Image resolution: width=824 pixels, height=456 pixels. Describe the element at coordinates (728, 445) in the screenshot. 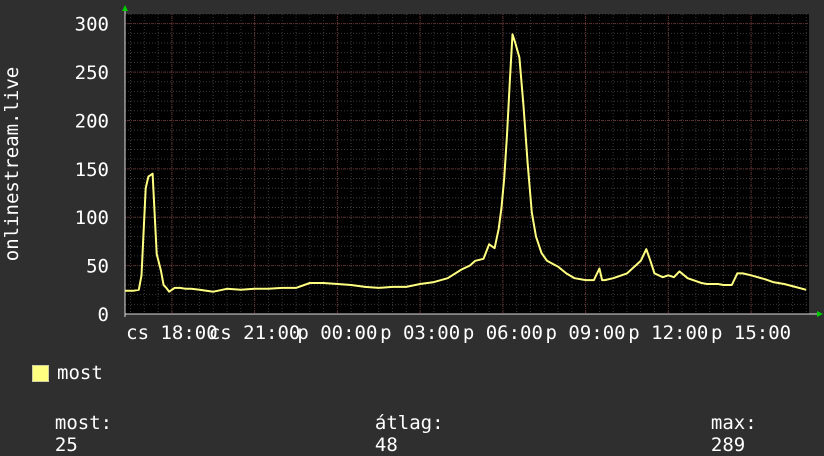

I see `stat-max-value: 289` at that location.